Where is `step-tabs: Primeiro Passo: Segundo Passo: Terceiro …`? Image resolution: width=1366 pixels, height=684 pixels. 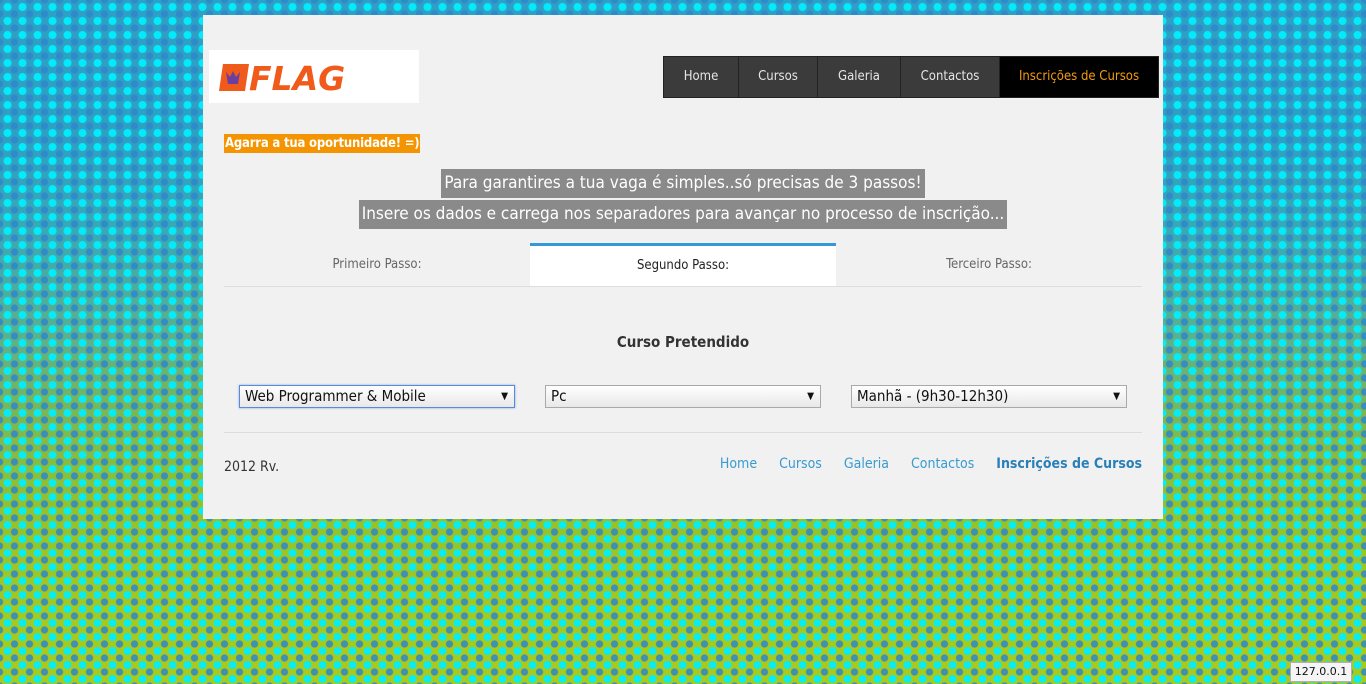 step-tabs: Primeiro Passo: Segundo Passo: Terceiro … is located at coordinates (683, 265).